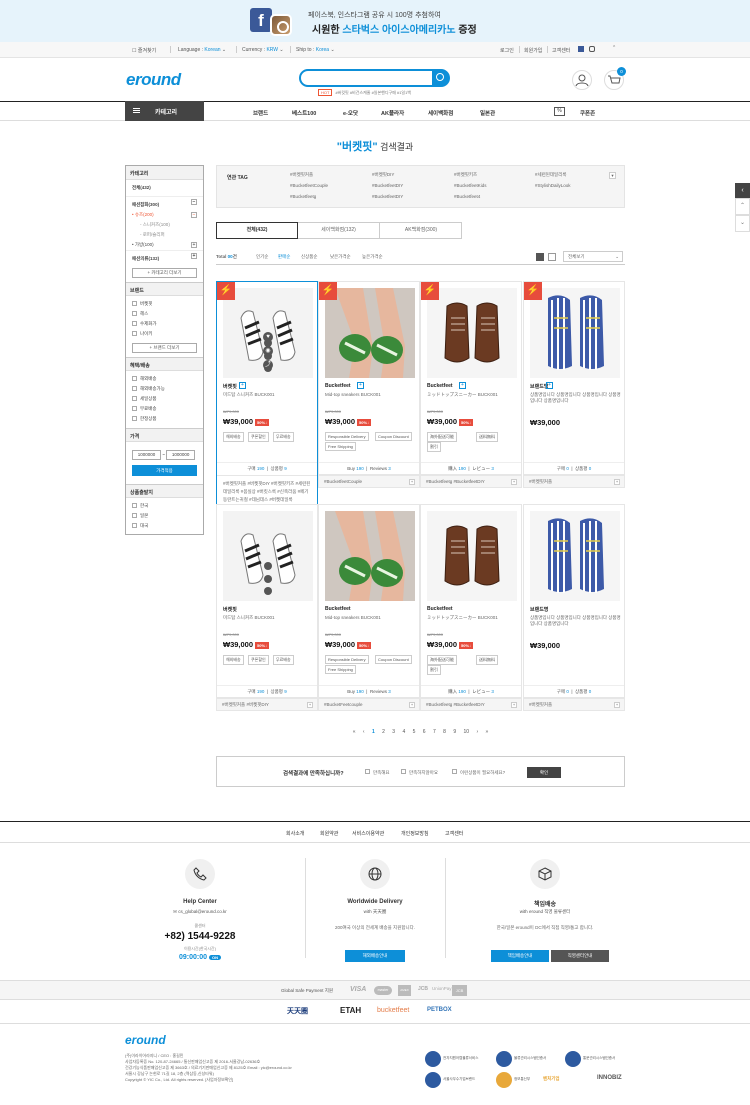 The height and width of the screenshot is (1105, 750). Describe the element at coordinates (303, 196) in the screenshot. I see `tag-link: #Bucketfeetg` at that location.